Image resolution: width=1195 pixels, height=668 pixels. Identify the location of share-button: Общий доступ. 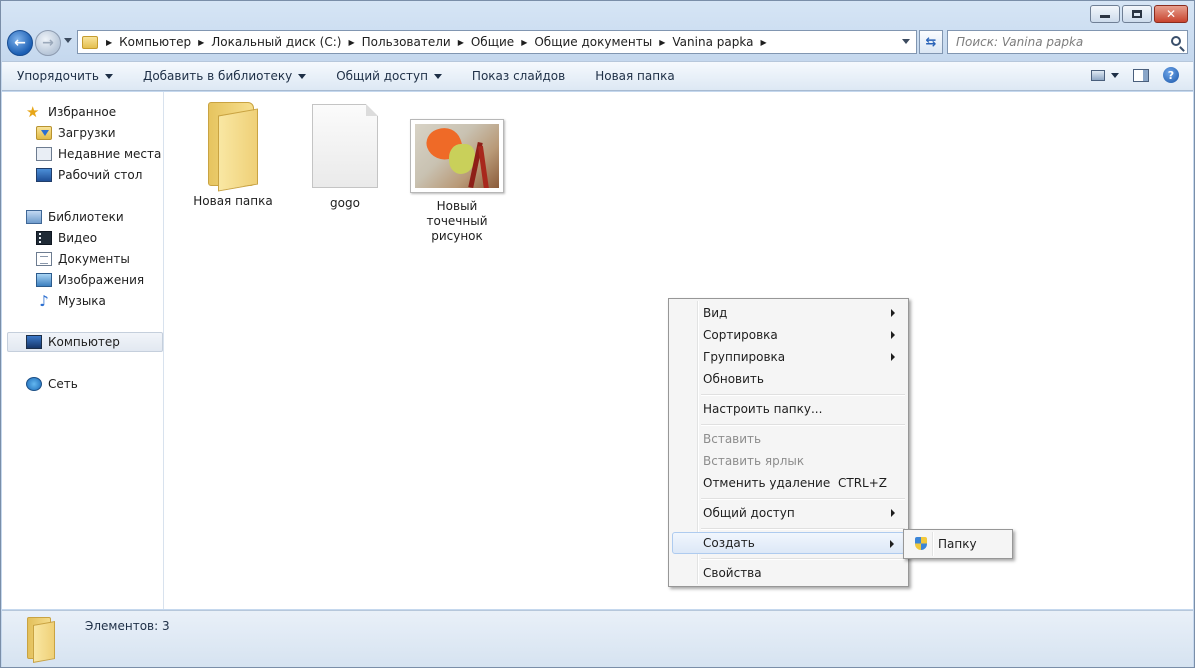
(389, 76).